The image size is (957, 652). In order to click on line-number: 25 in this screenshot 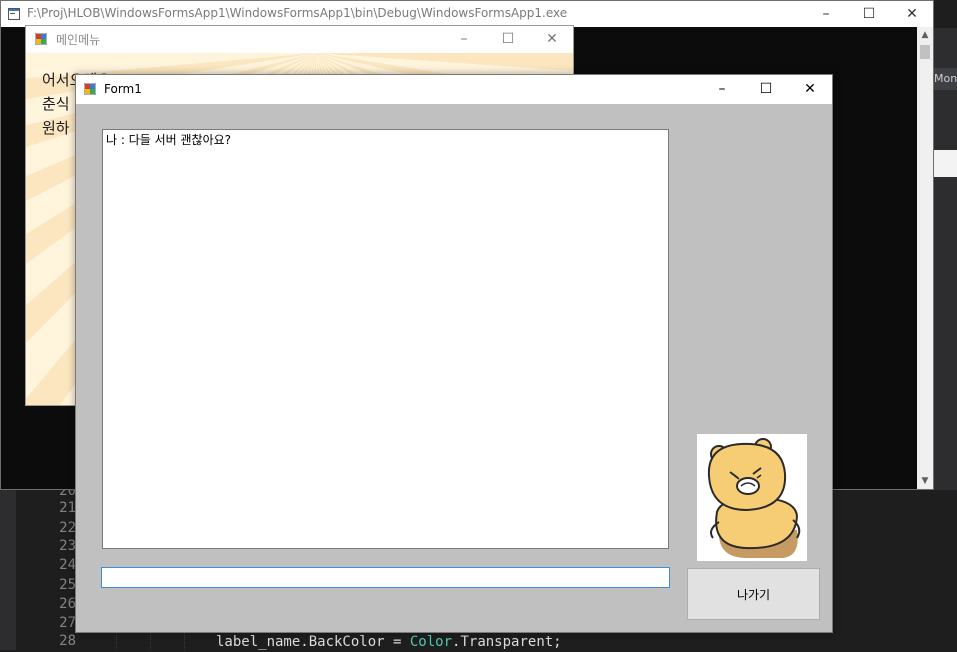, I will do `click(67, 585)`.